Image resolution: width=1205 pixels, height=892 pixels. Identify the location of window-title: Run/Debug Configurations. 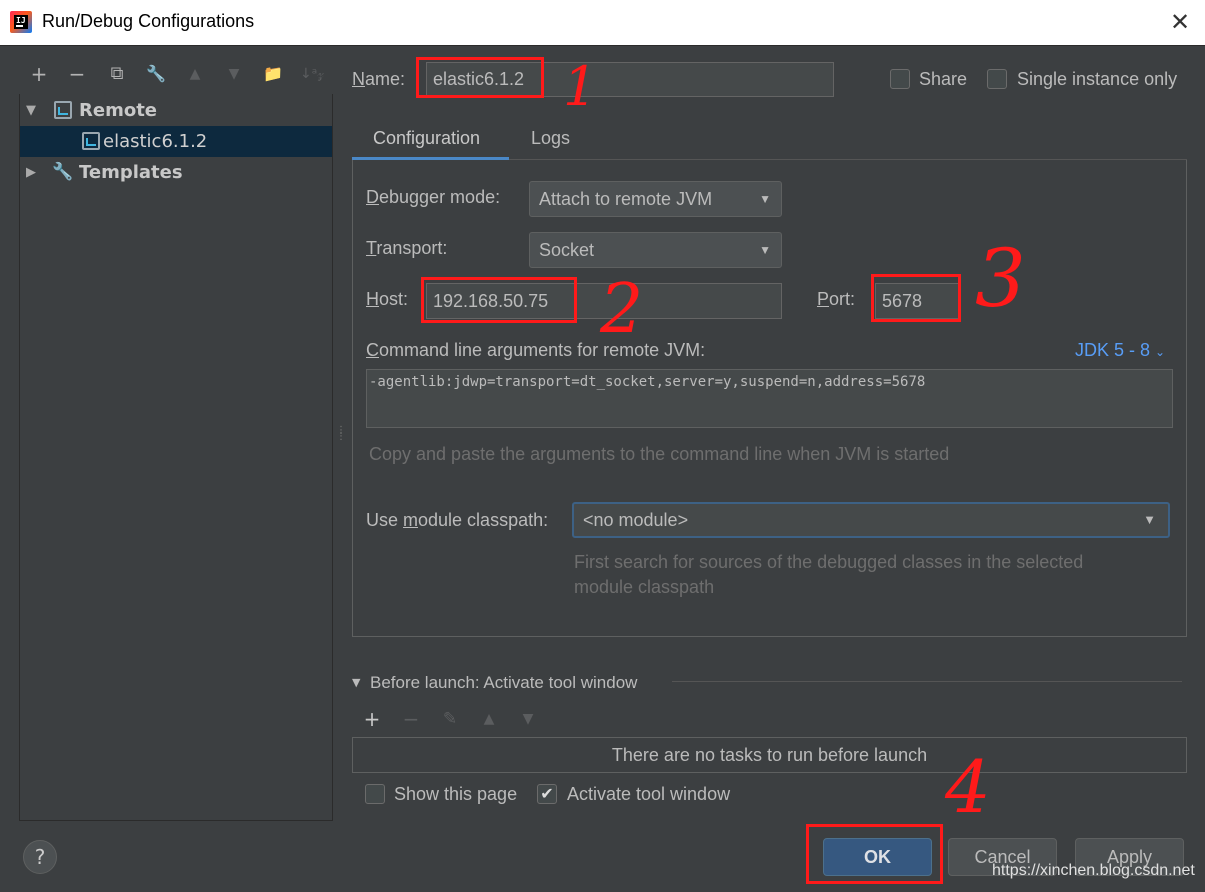
(148, 21).